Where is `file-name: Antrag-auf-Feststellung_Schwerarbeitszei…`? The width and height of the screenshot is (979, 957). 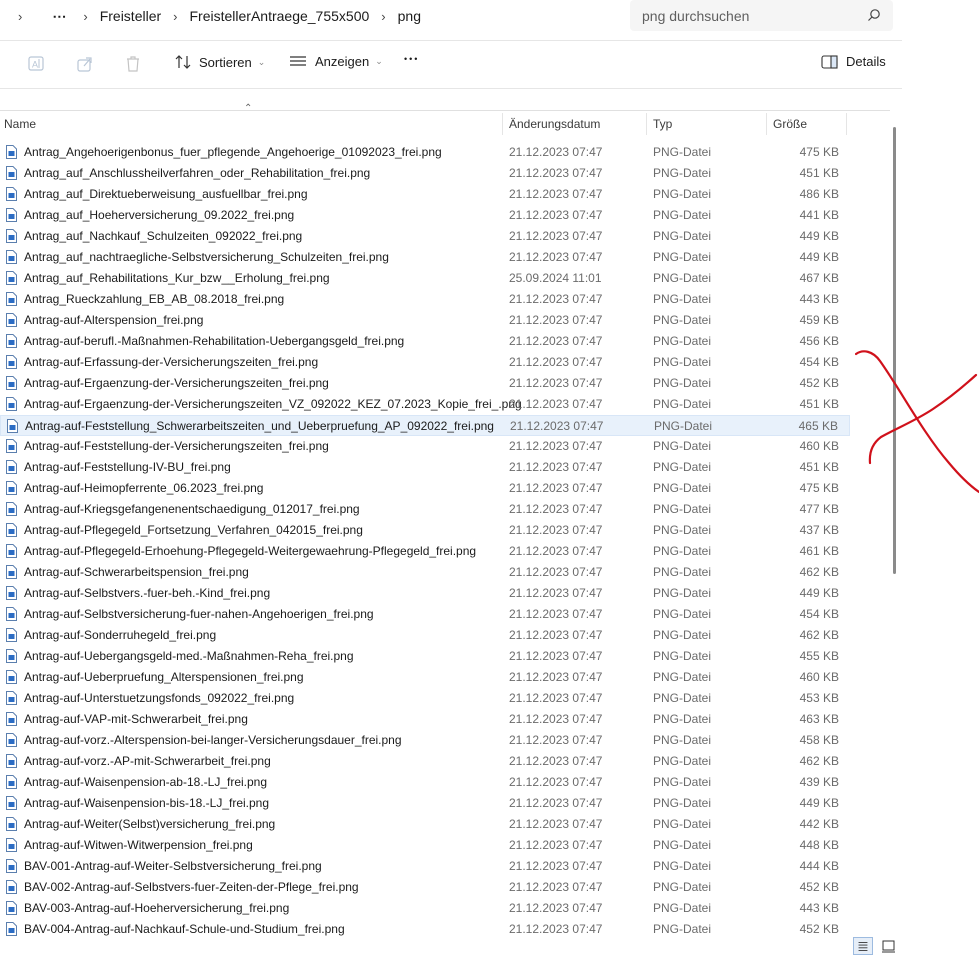 file-name: Antrag-auf-Feststellung_Schwerarbeitszei… is located at coordinates (259, 426).